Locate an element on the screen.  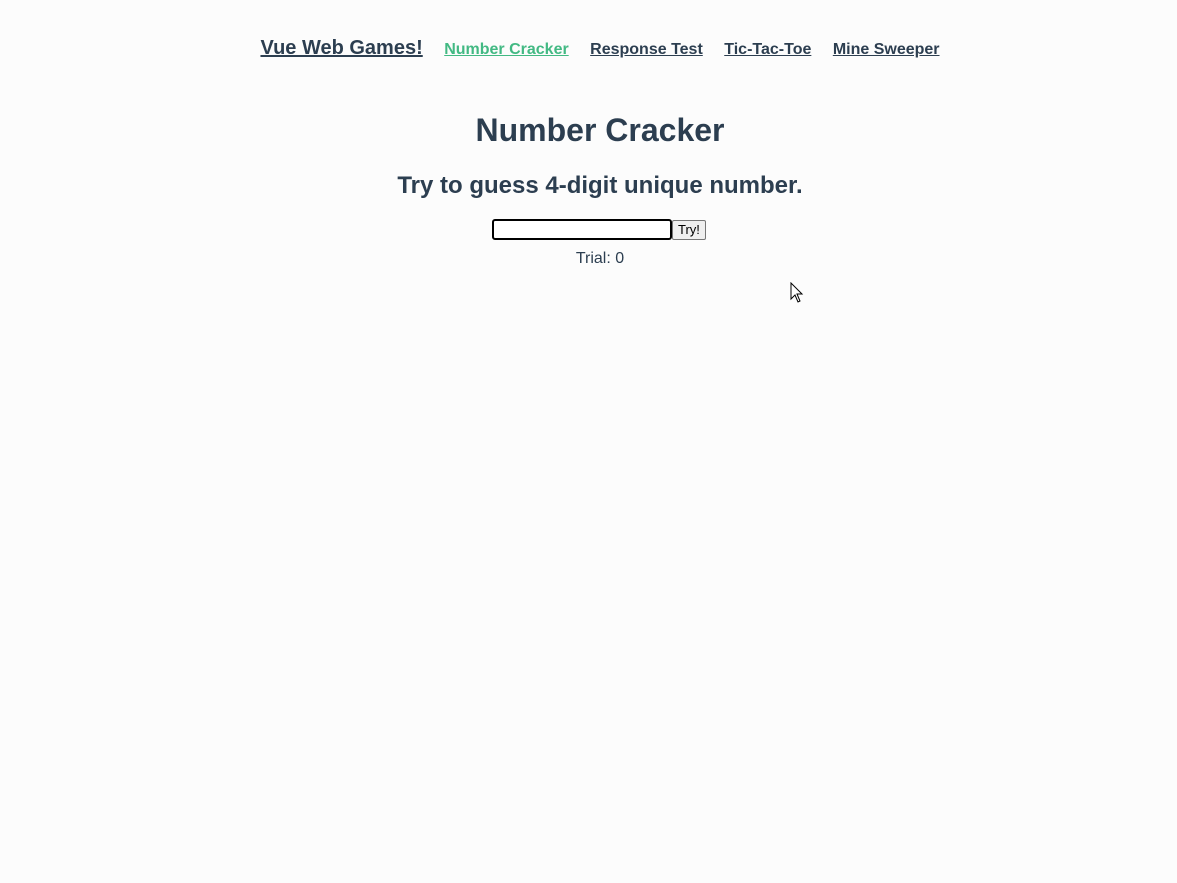
nav-link-number-cracker: Number Cracker is located at coordinates (506, 49).